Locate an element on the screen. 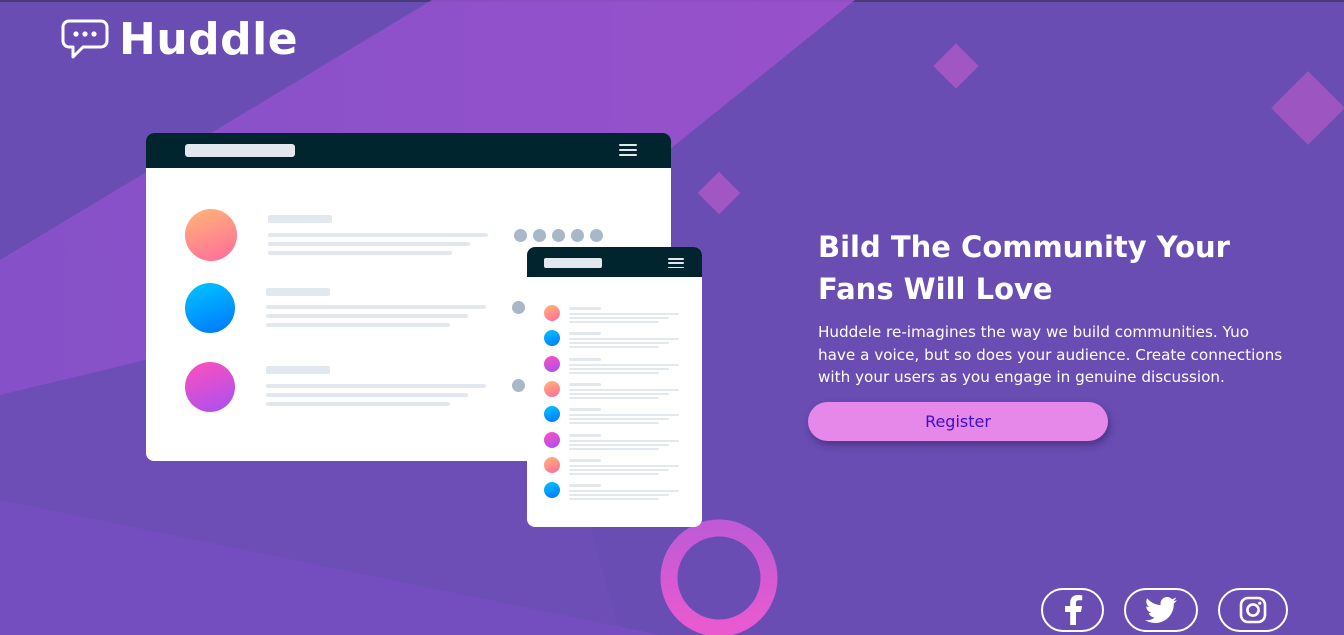 The image size is (1344, 635). mobile-mockup is located at coordinates (614, 387).